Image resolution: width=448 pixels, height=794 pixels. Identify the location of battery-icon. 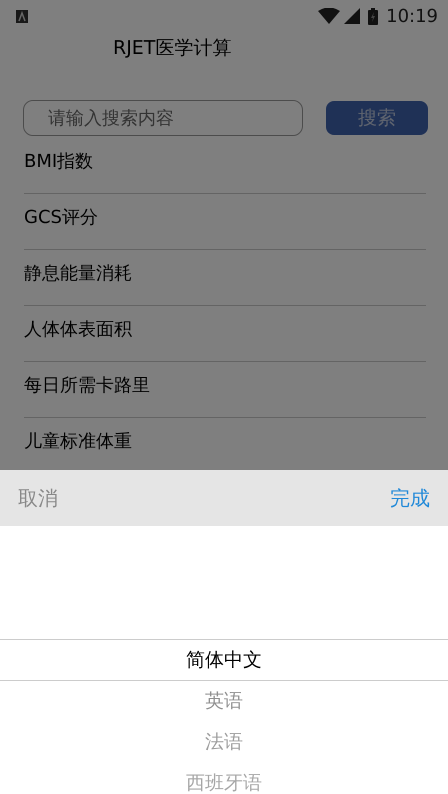
(373, 16).